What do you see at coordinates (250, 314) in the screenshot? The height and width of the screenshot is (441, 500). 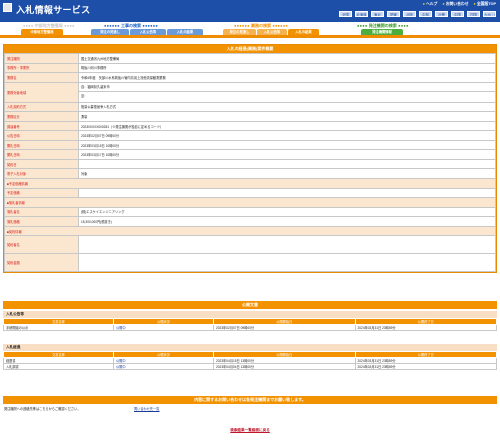 I see `section-notice-title: 入札公告等` at bounding box center [250, 314].